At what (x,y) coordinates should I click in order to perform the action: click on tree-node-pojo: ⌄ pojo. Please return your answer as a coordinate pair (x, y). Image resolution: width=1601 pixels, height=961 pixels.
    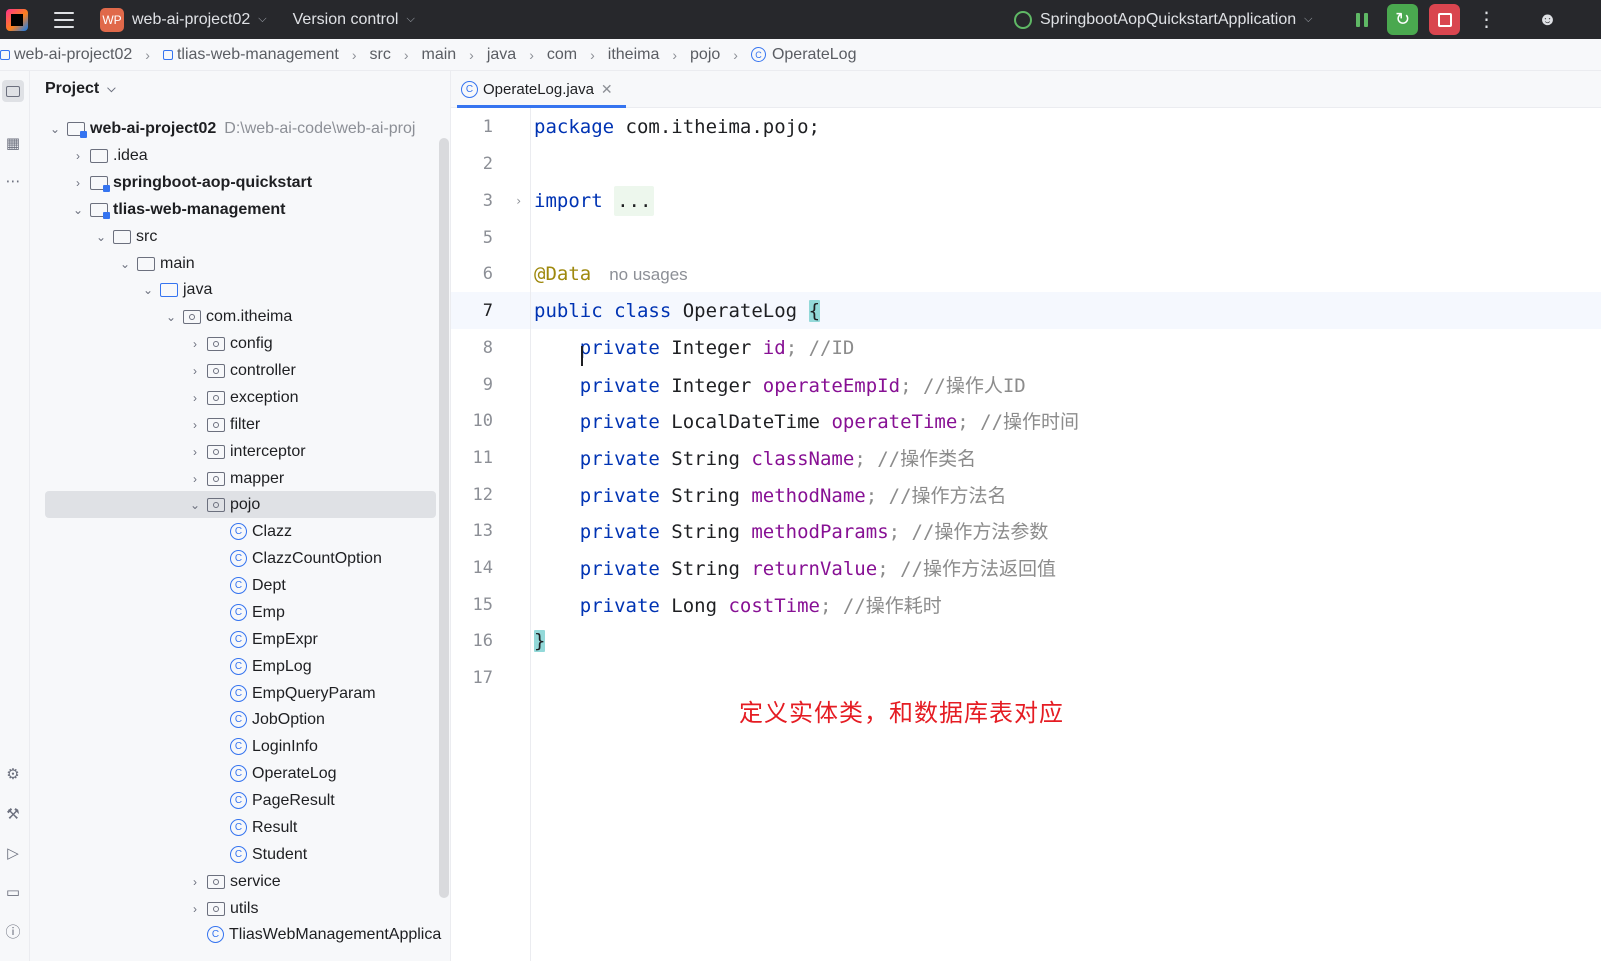
    Looking at the image, I should click on (240, 504).